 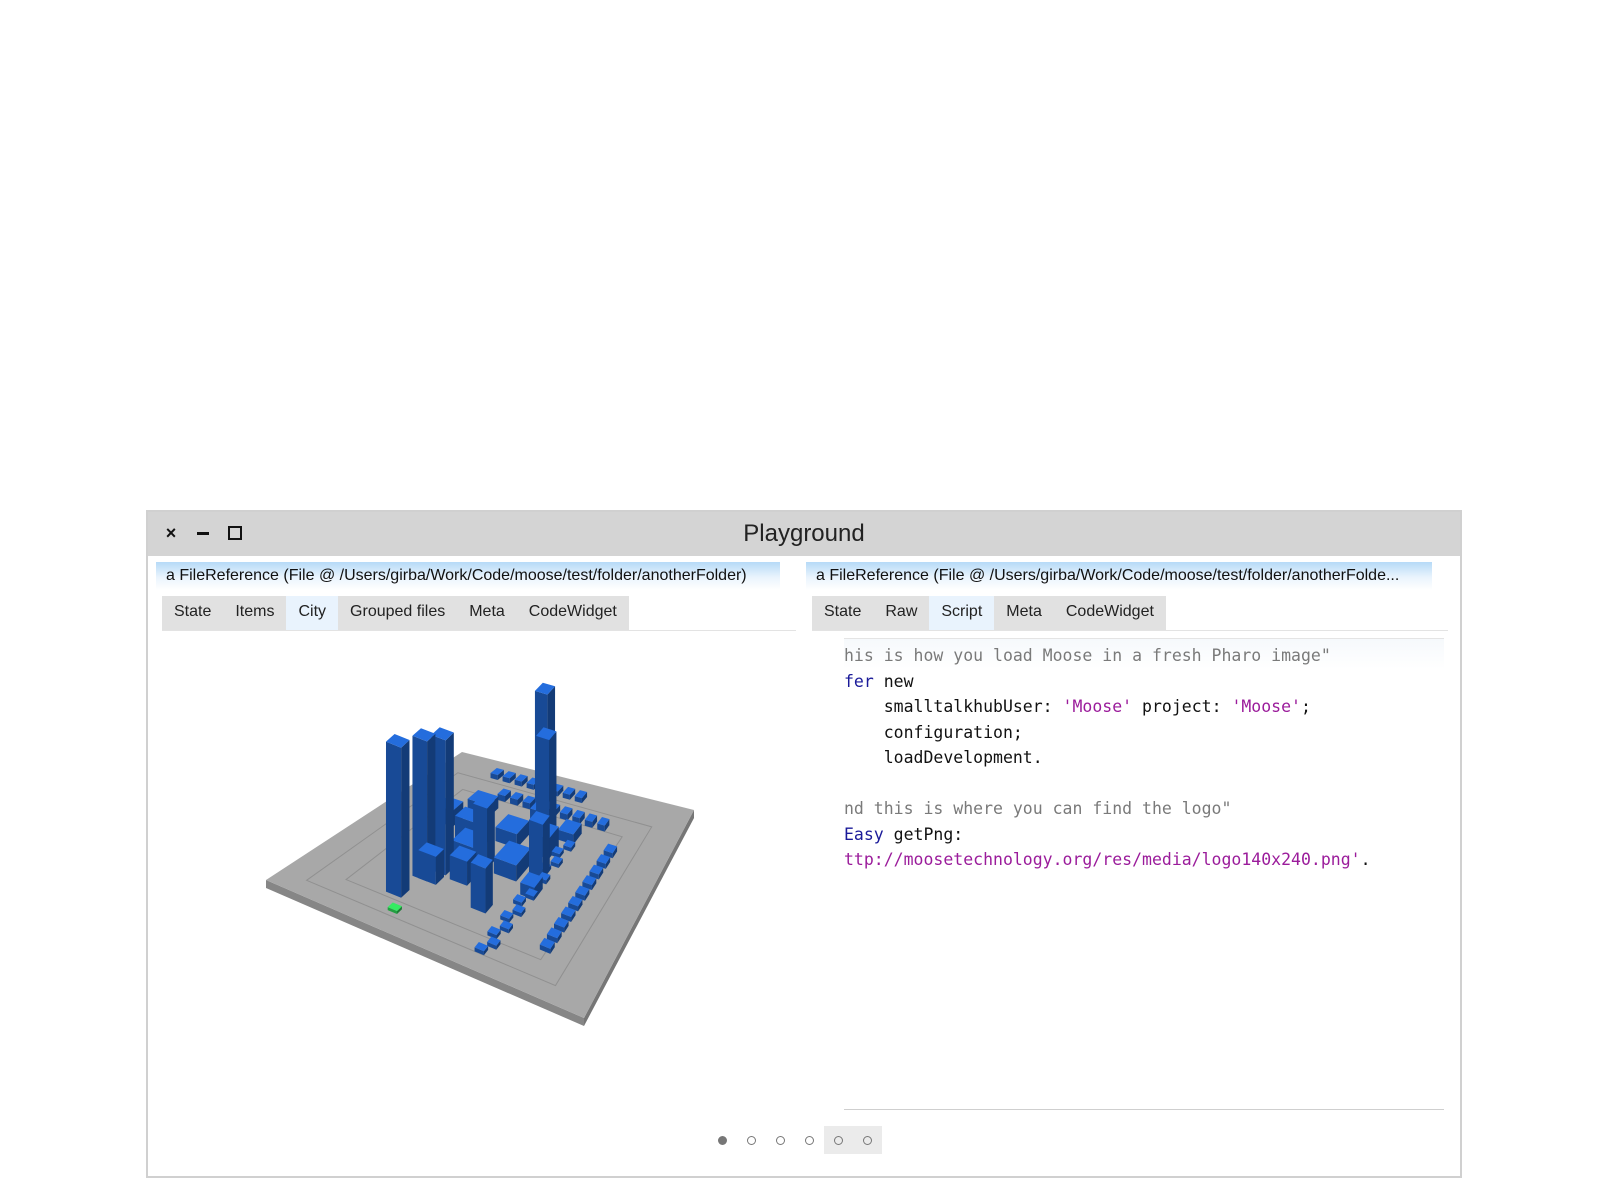 What do you see at coordinates (312, 613) in the screenshot?
I see `tab-city: City` at bounding box center [312, 613].